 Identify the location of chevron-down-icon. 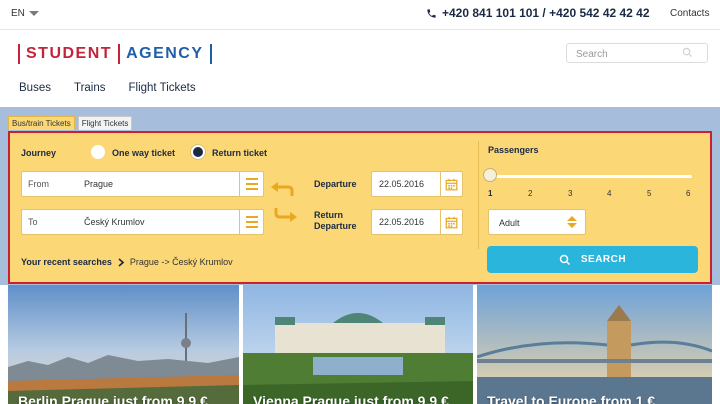
(33, 13).